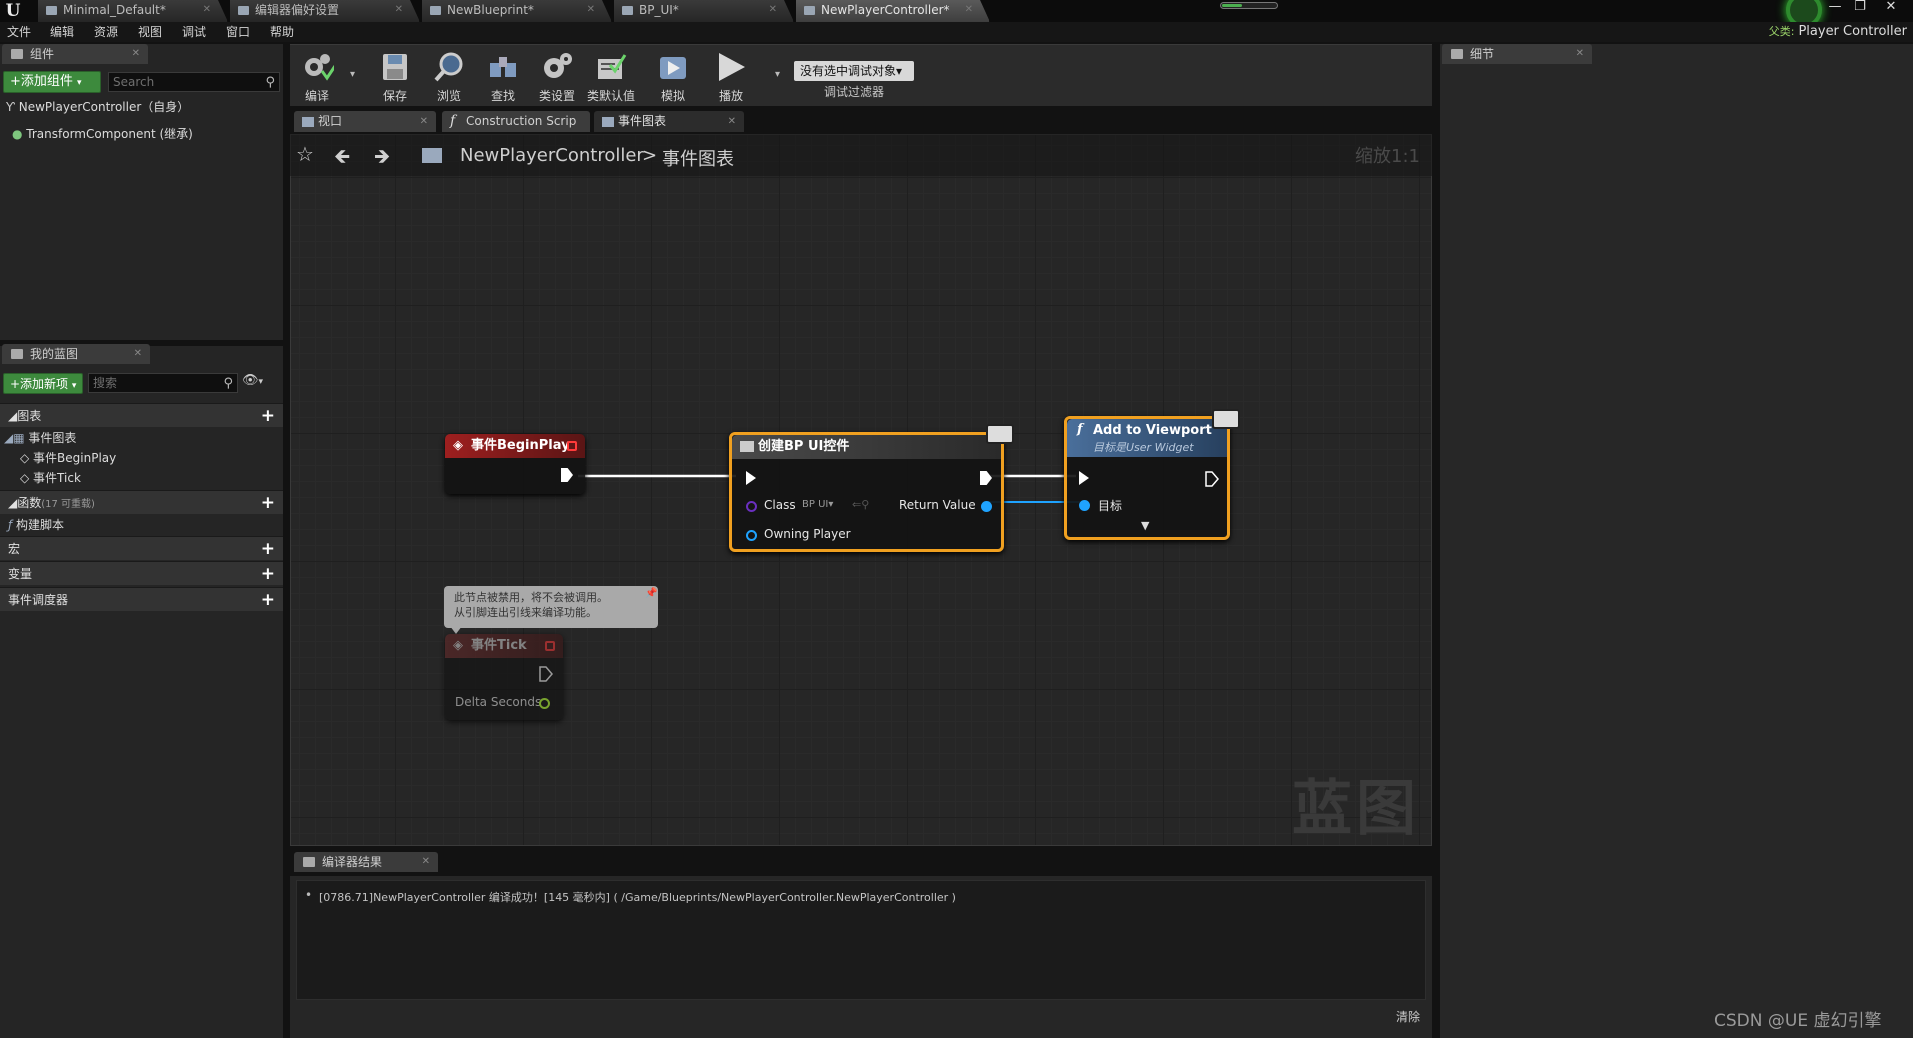 Image resolution: width=1913 pixels, height=1038 pixels. What do you see at coordinates (382, 159) in the screenshot?
I see `forward-arrow-icon: 🡺` at bounding box center [382, 159].